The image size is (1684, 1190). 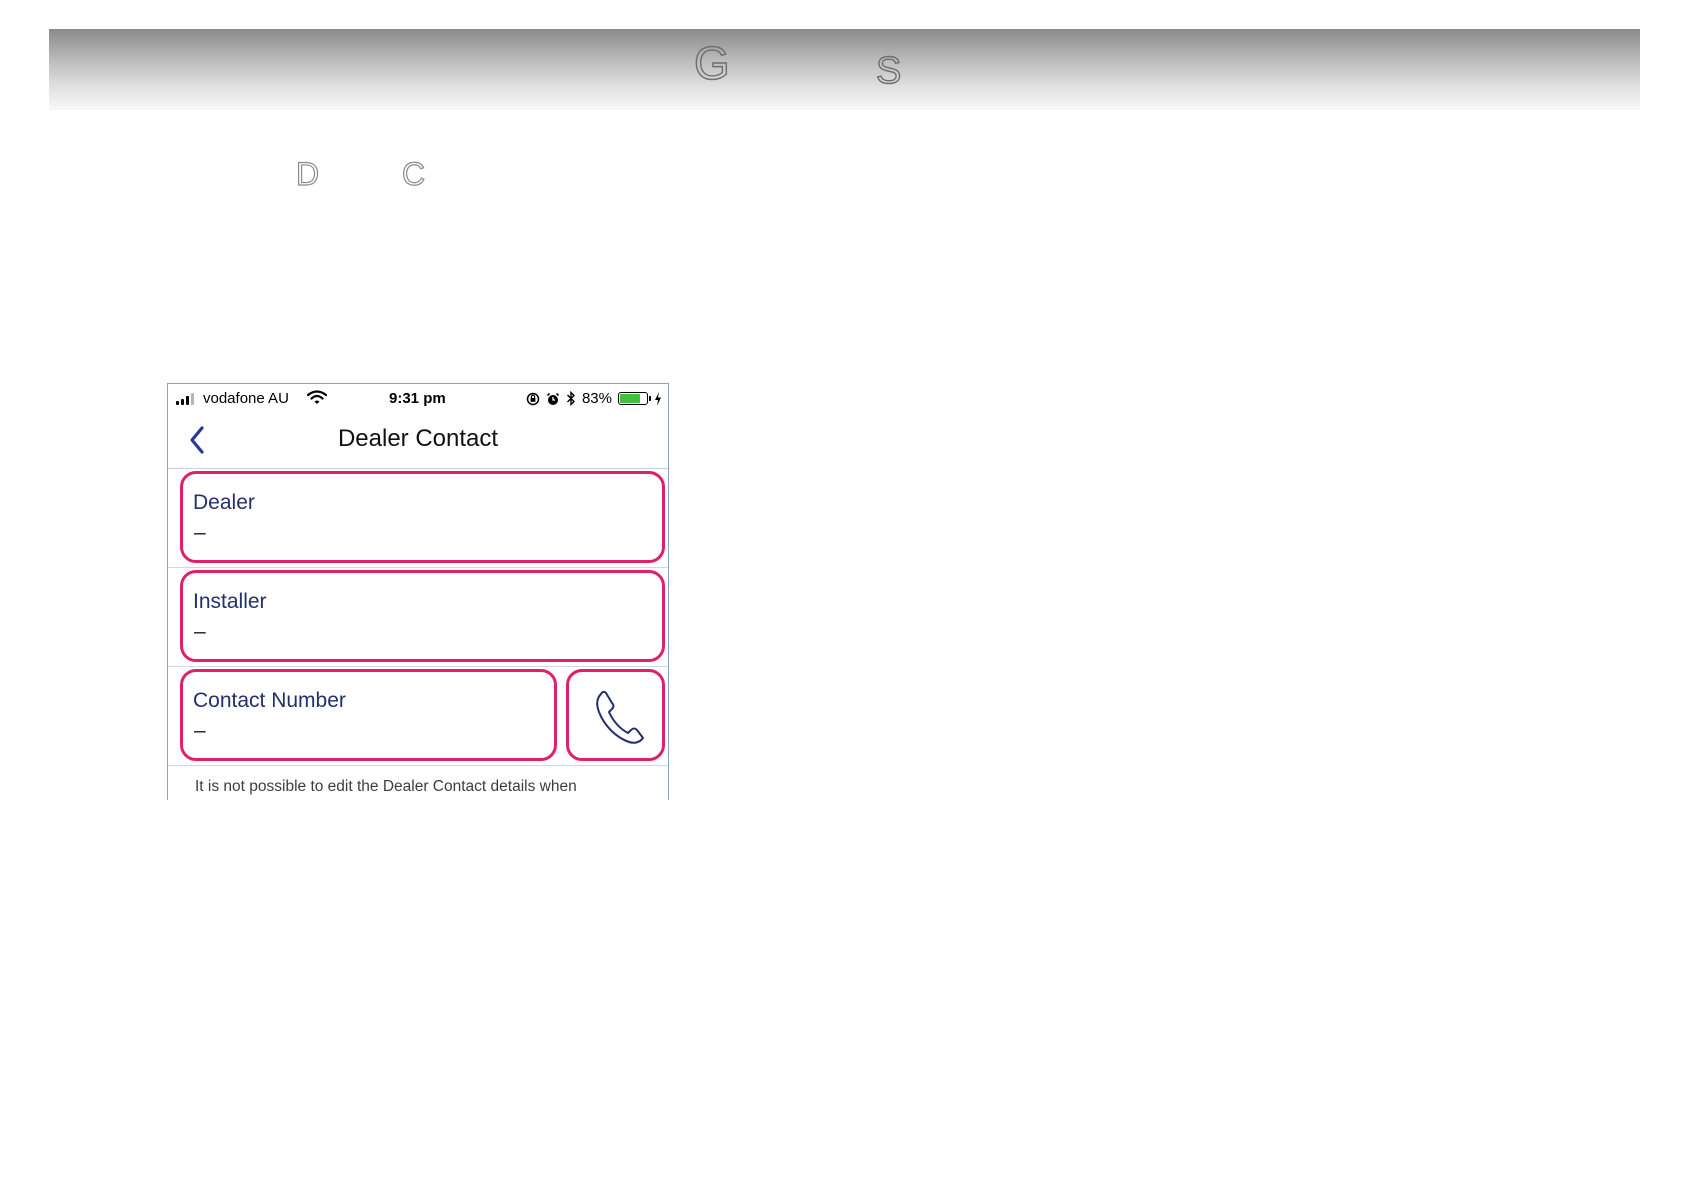 What do you see at coordinates (658, 398) in the screenshot?
I see `charging-icon` at bounding box center [658, 398].